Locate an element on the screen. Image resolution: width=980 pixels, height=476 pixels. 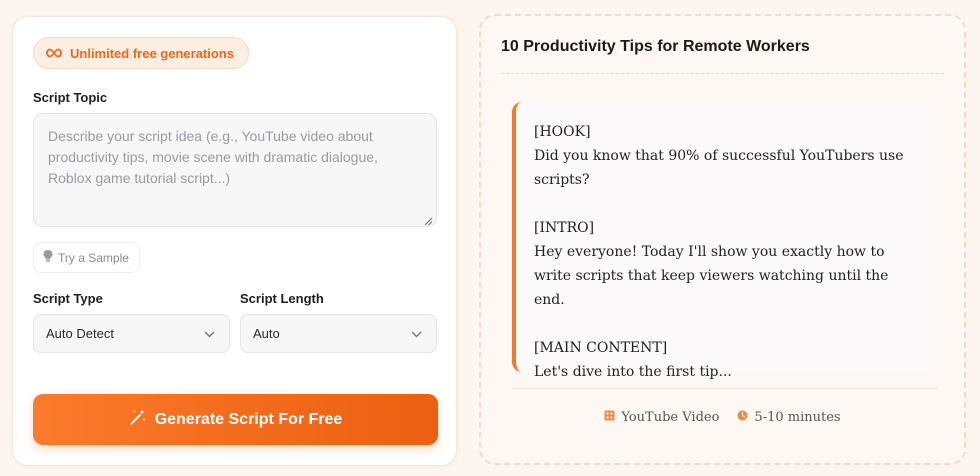
script-type-label: Script Type is located at coordinates (68, 298).